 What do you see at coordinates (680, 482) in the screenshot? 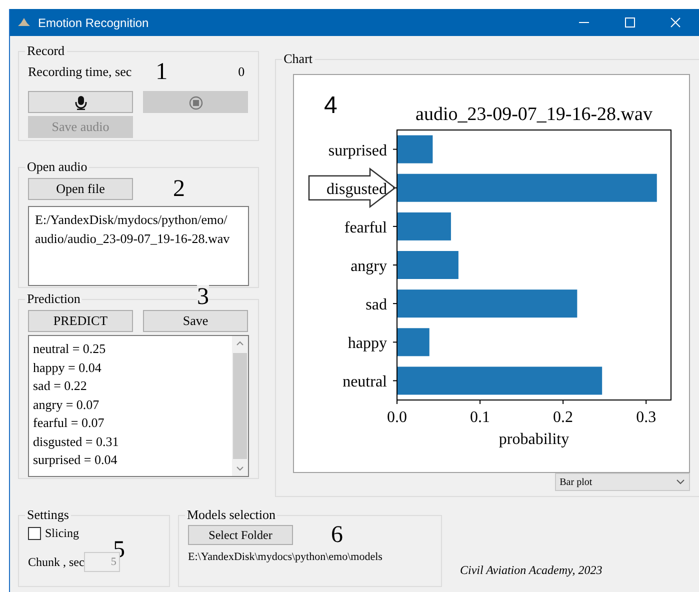
I see `chevron-down-icon` at bounding box center [680, 482].